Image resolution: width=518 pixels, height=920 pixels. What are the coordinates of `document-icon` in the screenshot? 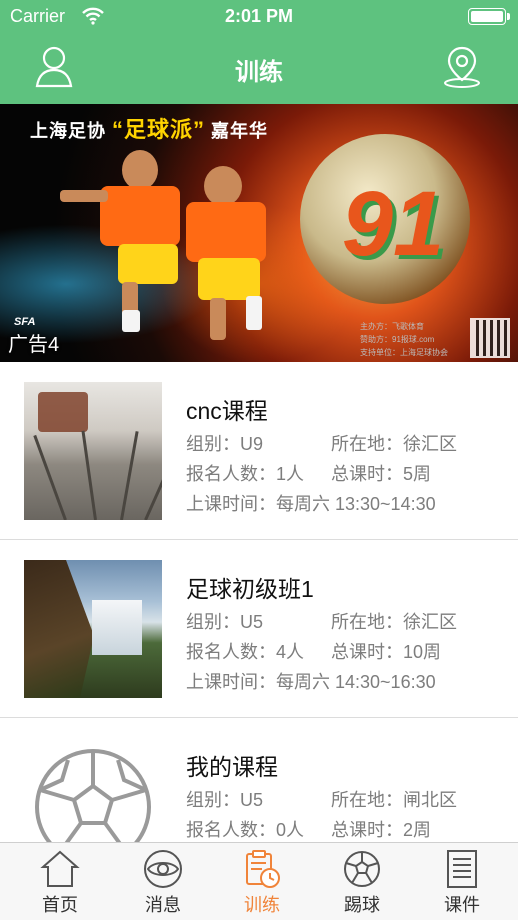 It's located at (462, 869).